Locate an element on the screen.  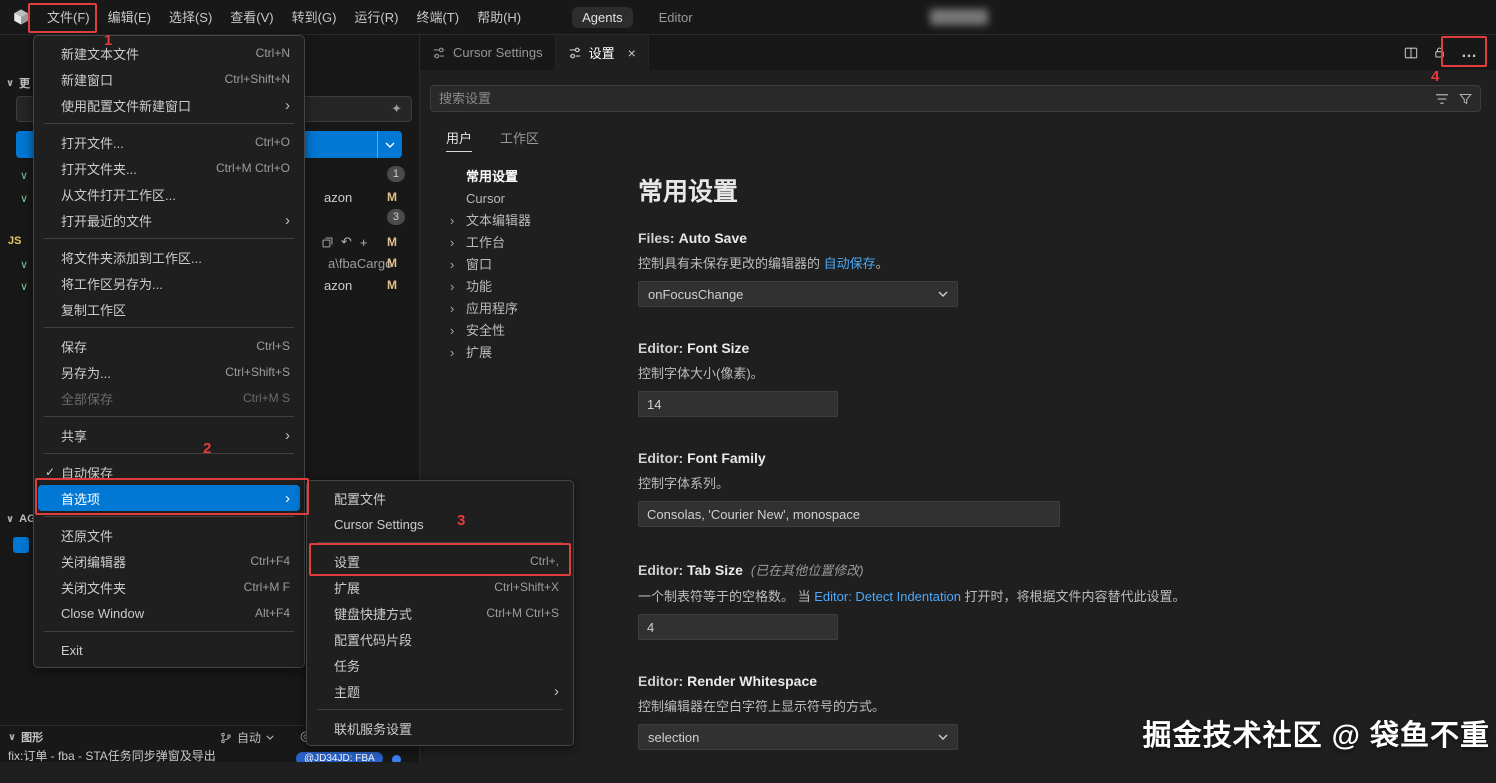
changes-section-header: ∨ 更 is located at coordinates (18, 83).